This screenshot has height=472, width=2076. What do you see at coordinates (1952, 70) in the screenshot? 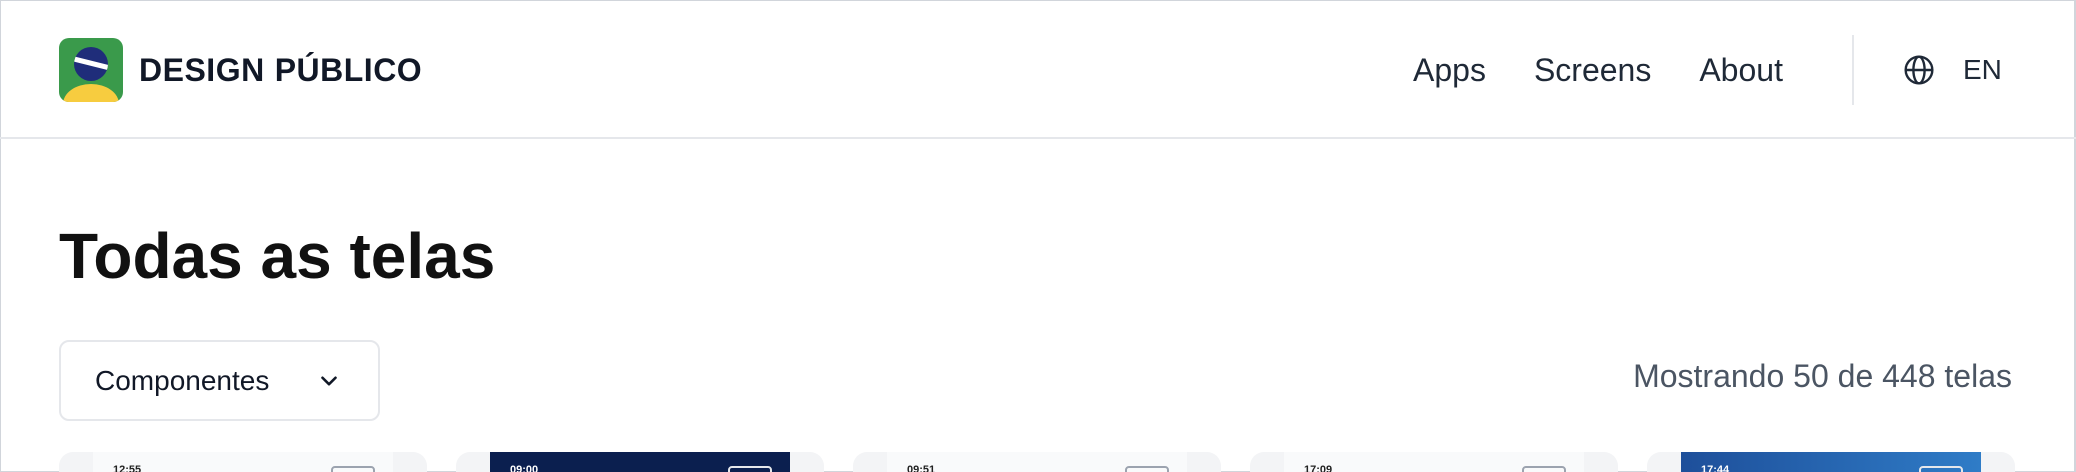
I see `language-switcher: EN` at bounding box center [1952, 70].